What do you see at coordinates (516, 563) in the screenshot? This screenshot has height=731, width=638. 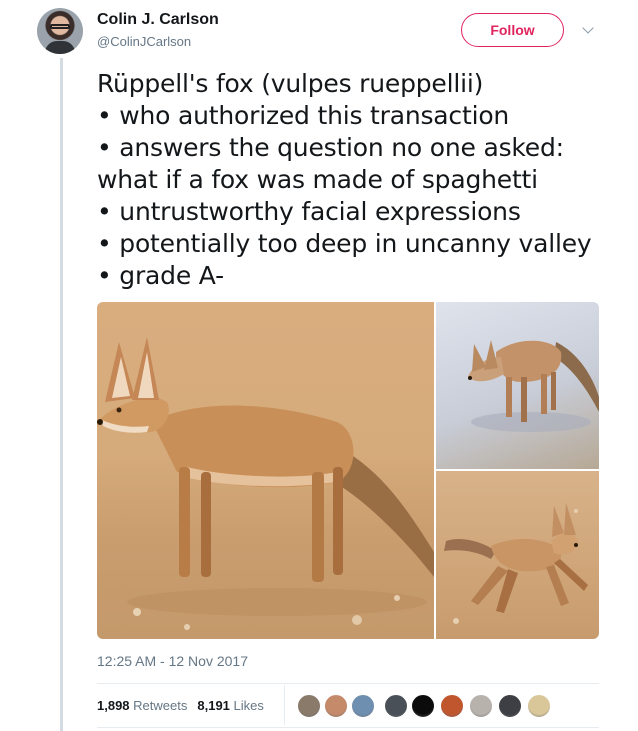 I see `fox-running-illustration` at bounding box center [516, 563].